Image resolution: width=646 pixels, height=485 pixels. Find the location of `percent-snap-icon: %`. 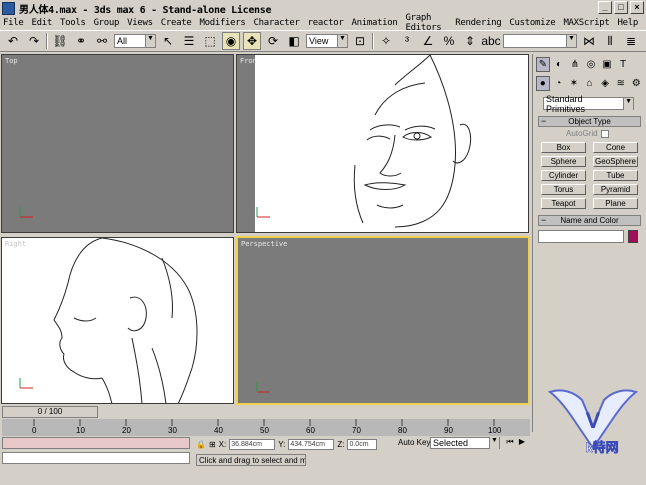

percent-snap-icon: % is located at coordinates (449, 41).